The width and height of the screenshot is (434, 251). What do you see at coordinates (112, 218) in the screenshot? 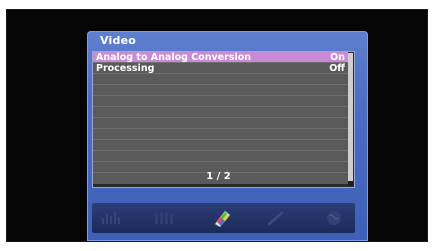
I see `audio-icon` at bounding box center [112, 218].